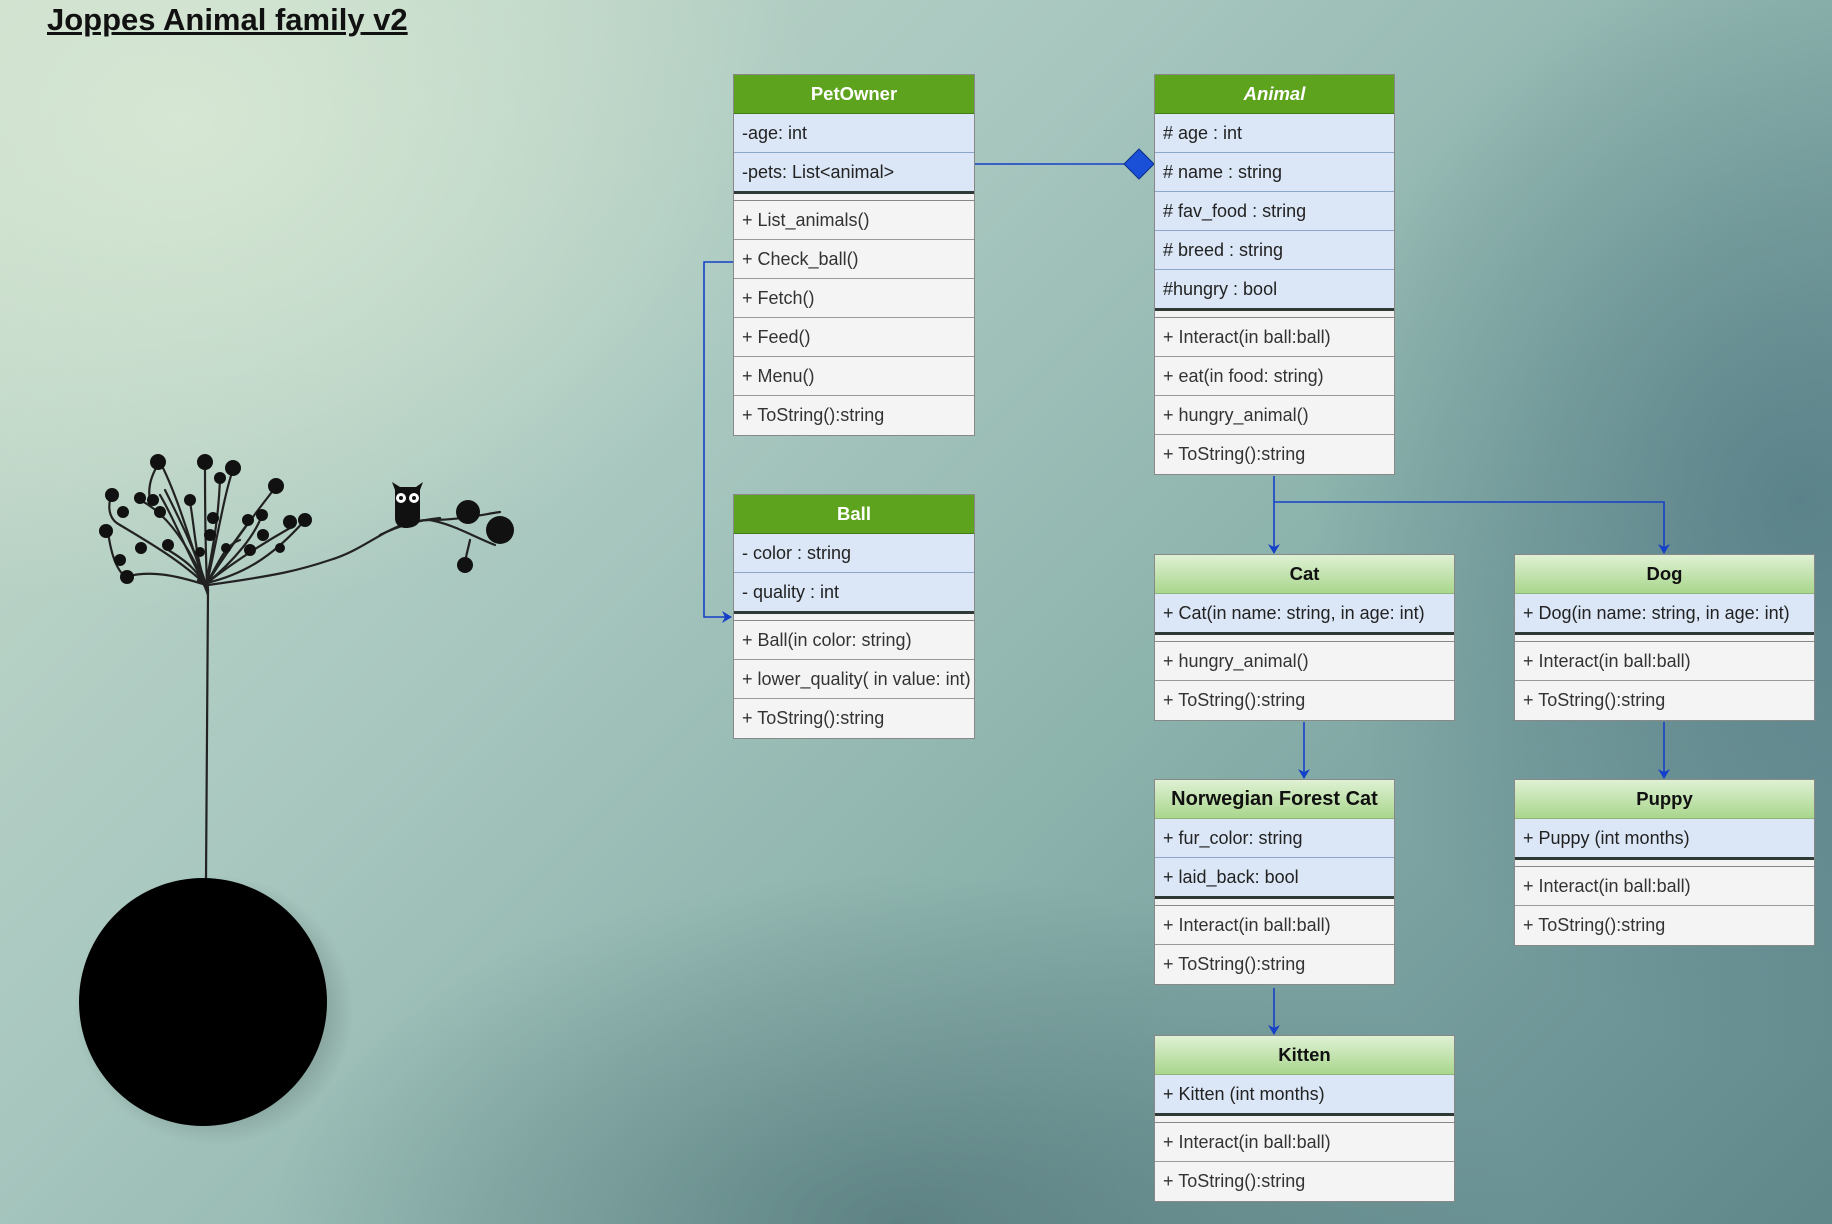  What do you see at coordinates (1274, 838) in the screenshot?
I see `attribute: + fur_color: string` at bounding box center [1274, 838].